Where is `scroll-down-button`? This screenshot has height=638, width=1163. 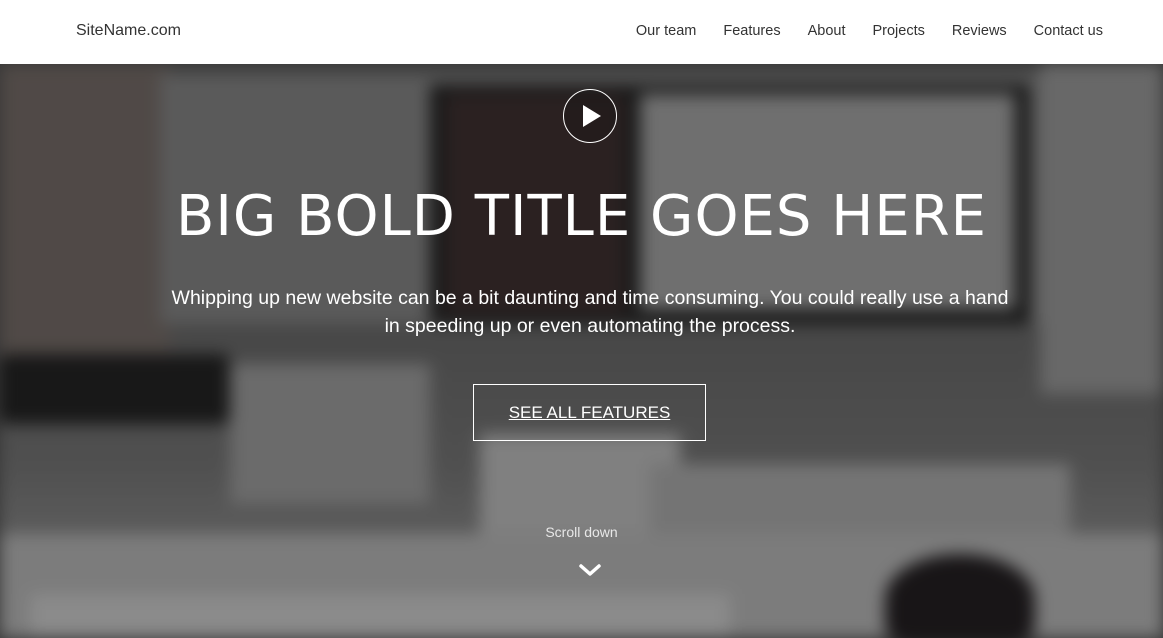 scroll-down-button is located at coordinates (590, 570).